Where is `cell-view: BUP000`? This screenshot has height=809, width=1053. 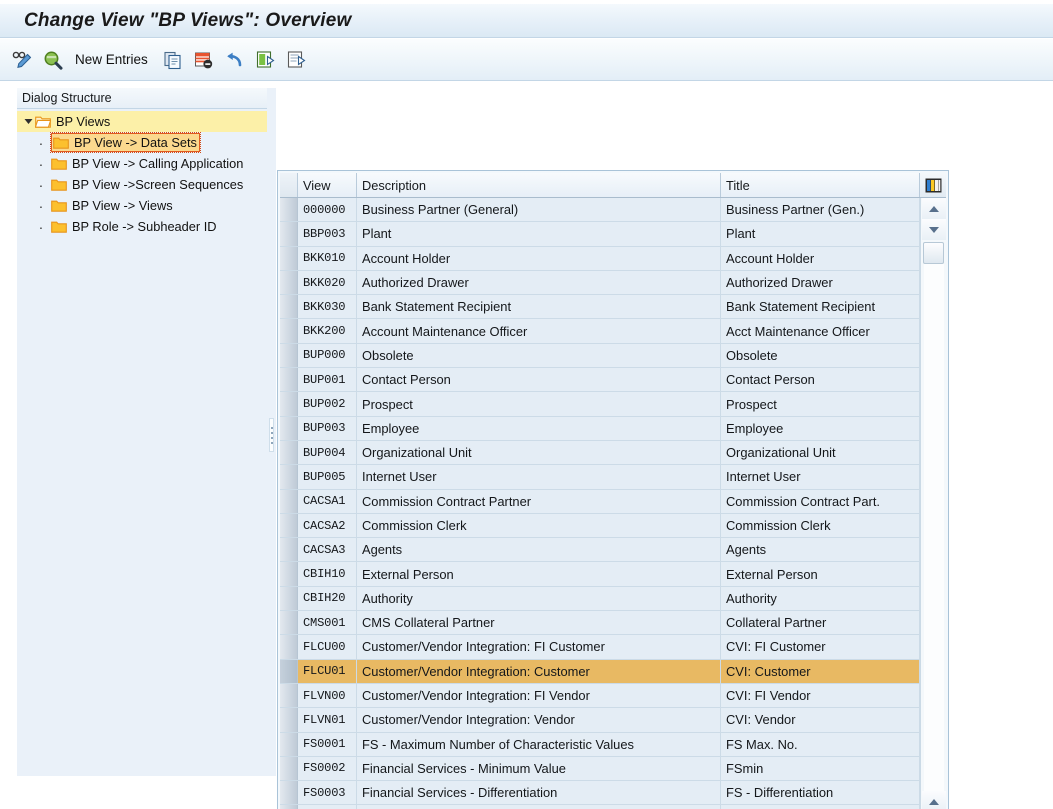 cell-view: BUP000 is located at coordinates (327, 355).